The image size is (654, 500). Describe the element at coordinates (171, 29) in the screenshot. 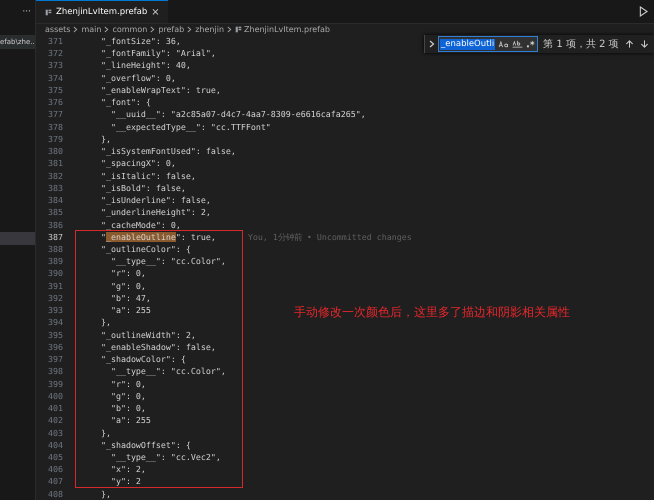

I see `breadcrumb-item: prefab` at that location.